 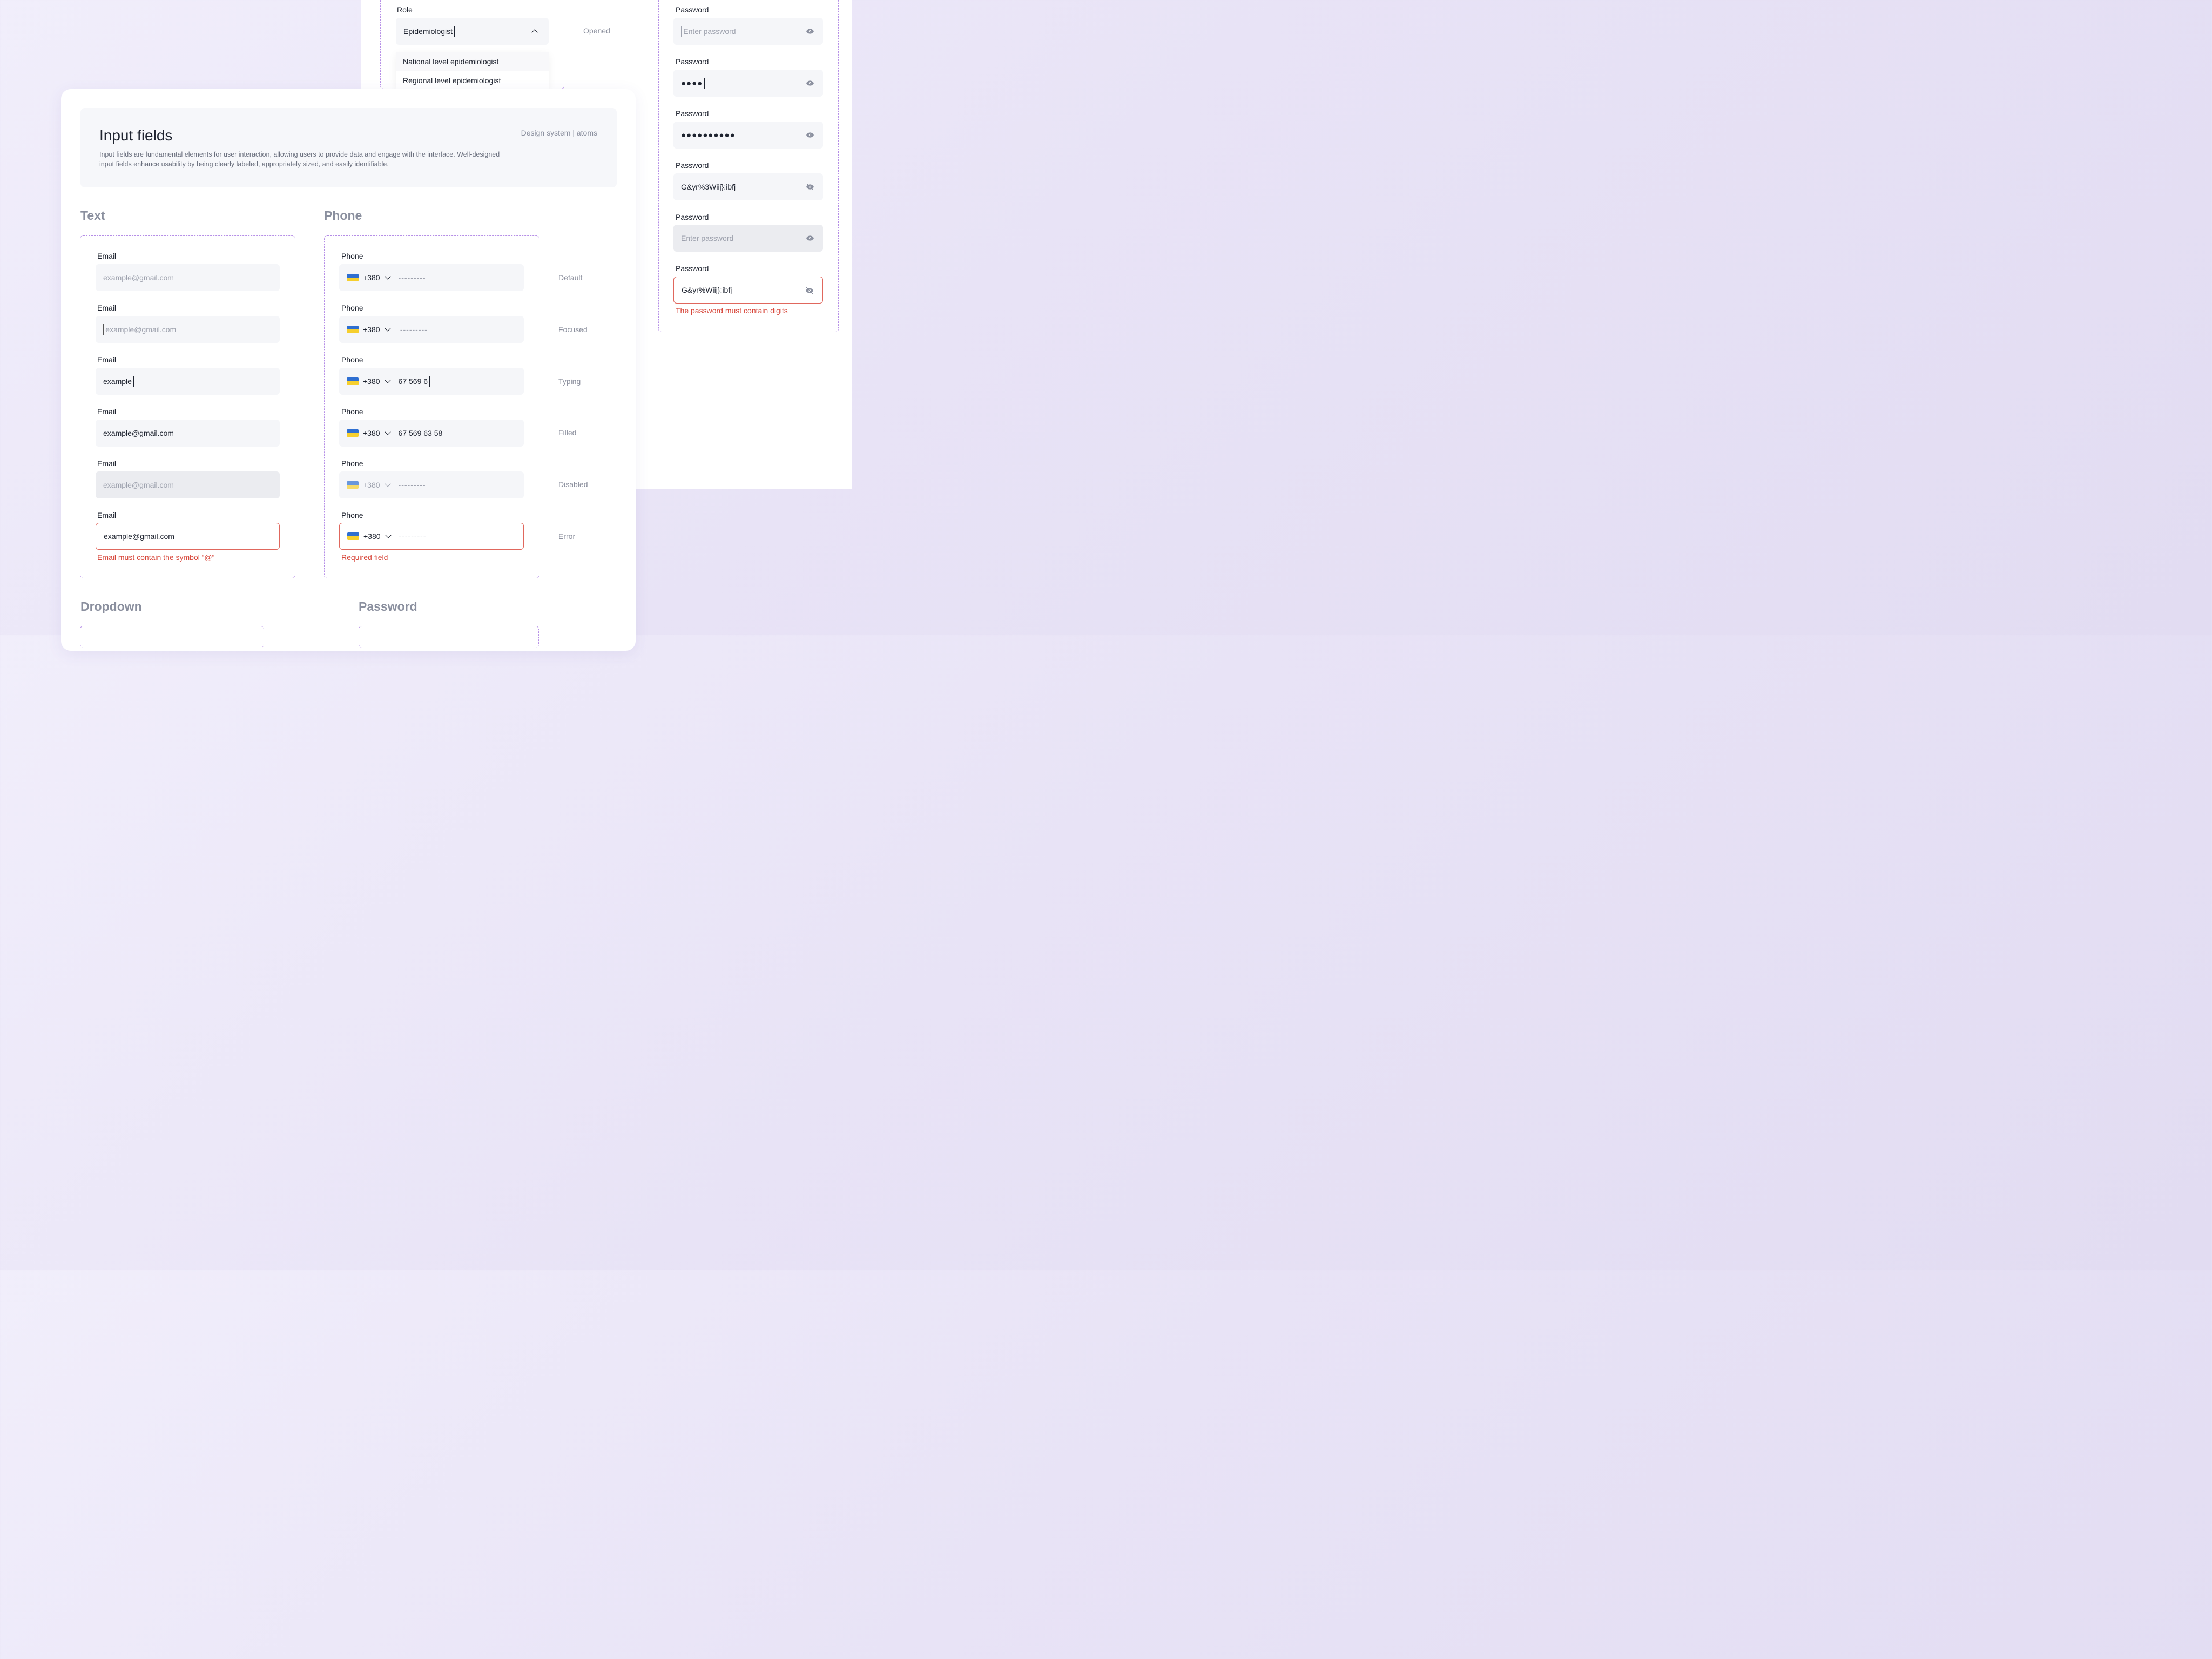 I want to click on password-frame, so click(x=449, y=637).